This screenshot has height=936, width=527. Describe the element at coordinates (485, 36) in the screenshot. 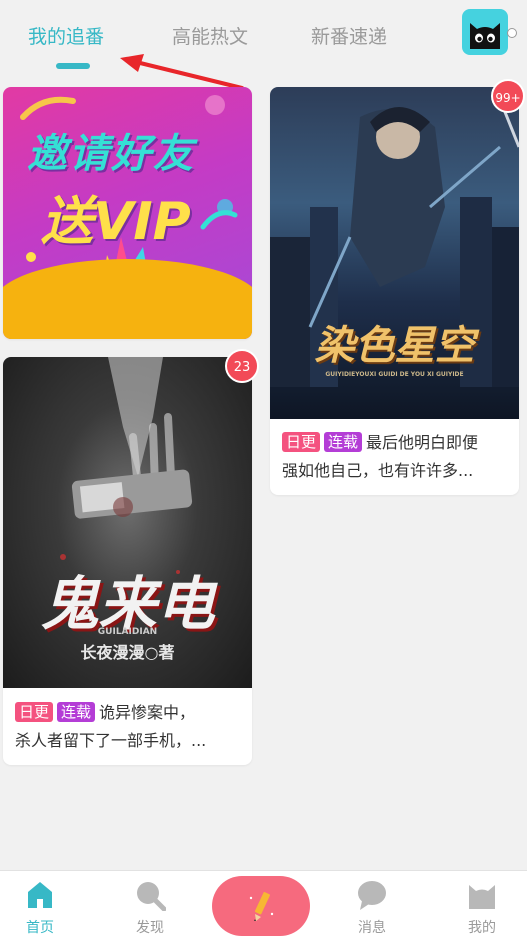

I see `black-cat-icon` at that location.